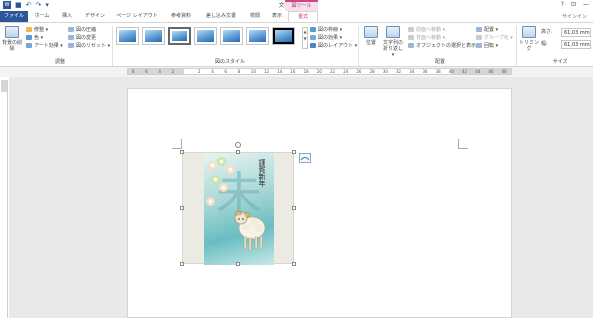  What do you see at coordinates (465, 71) in the screenshot?
I see `ruler-tick-label: 42` at bounding box center [465, 71].